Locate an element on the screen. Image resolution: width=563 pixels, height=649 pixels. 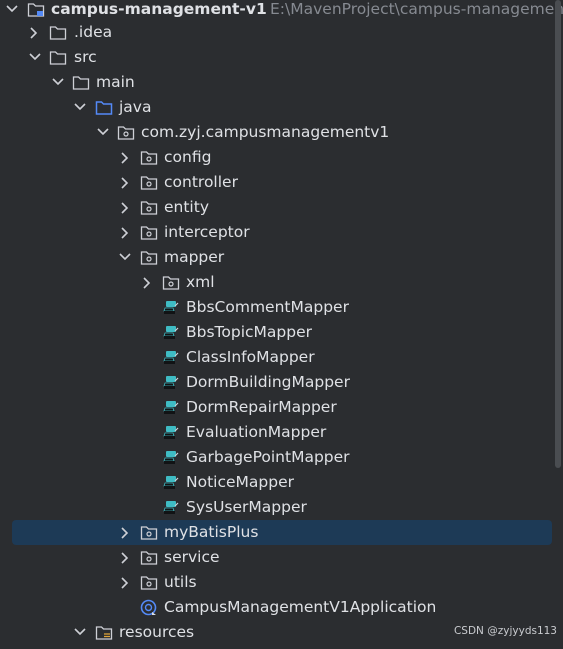
tree-row-config: config is located at coordinates (281, 157).